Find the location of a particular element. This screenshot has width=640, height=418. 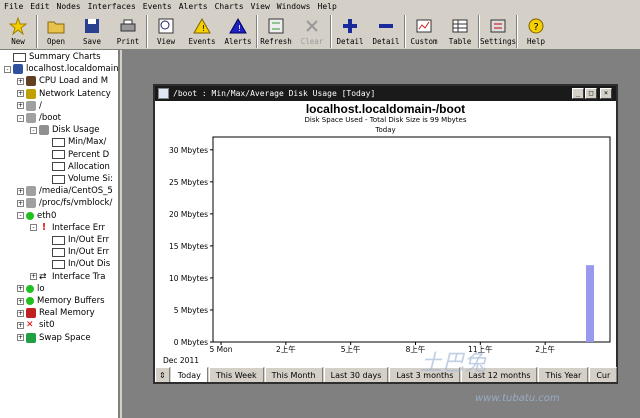

tree-node-label: Disk Usage is located at coordinates (76, 130).